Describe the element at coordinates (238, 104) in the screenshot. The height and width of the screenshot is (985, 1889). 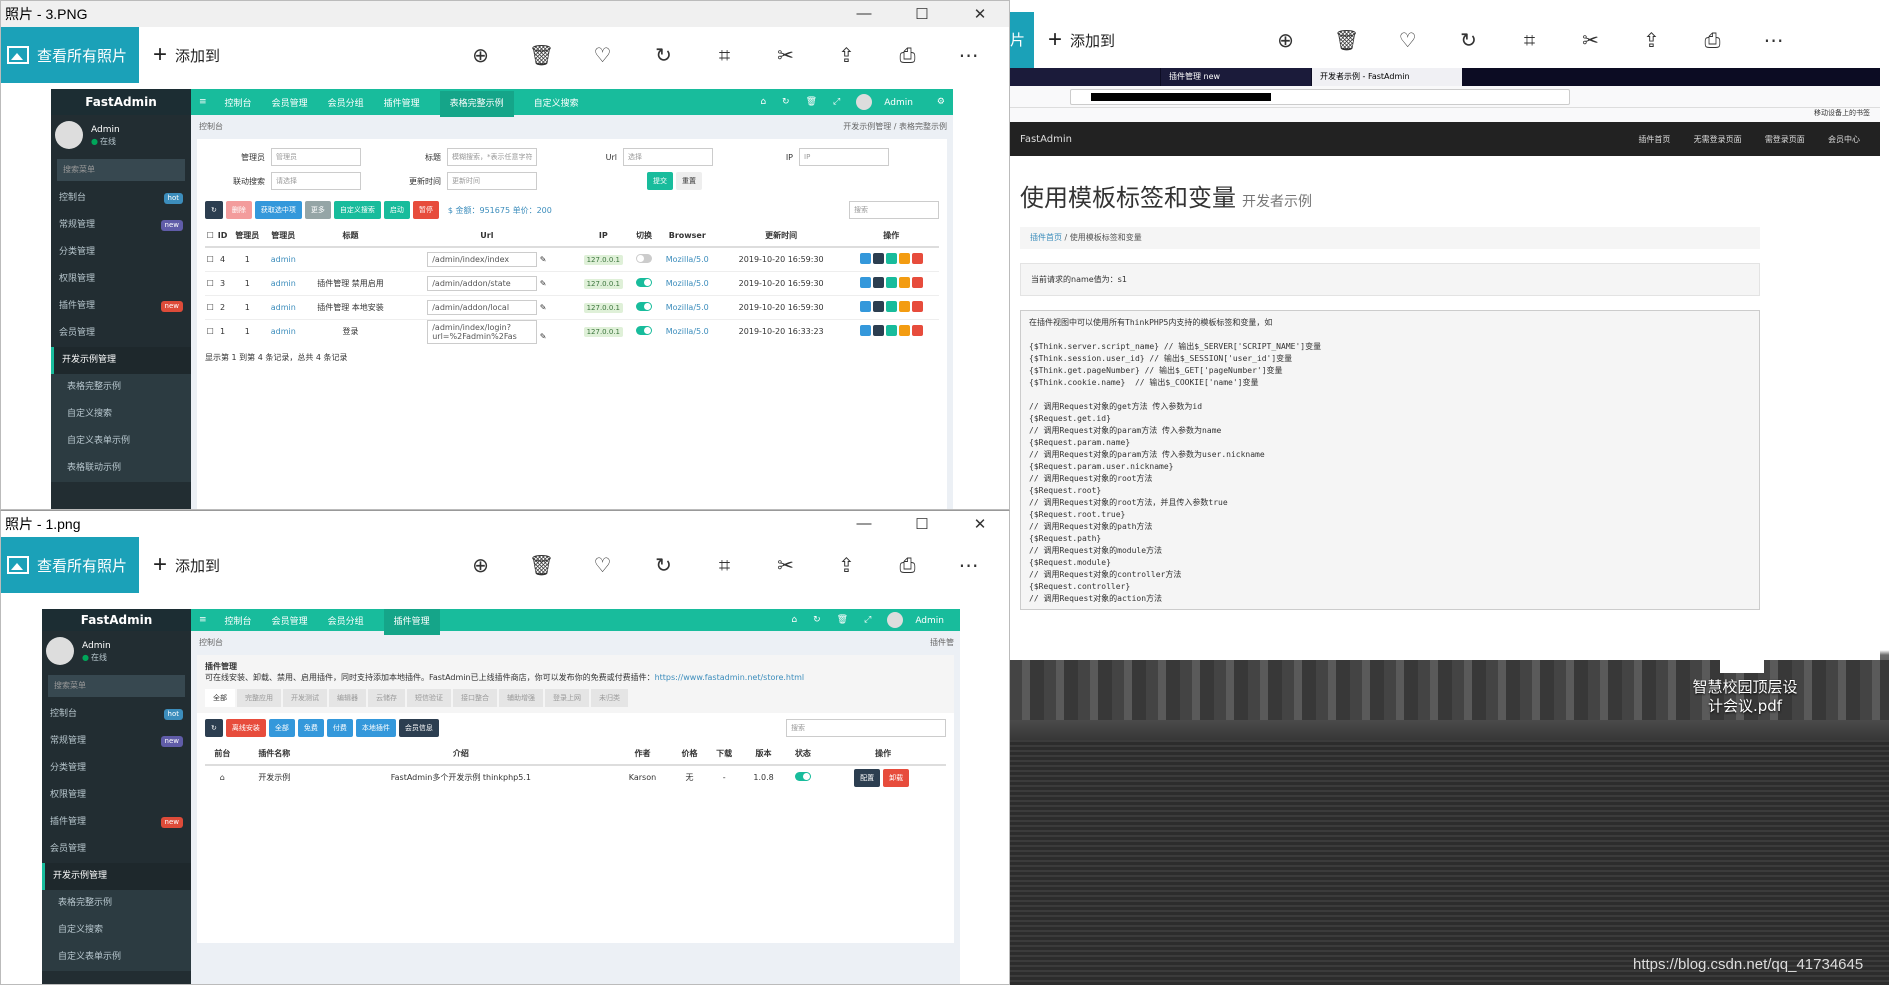
I see `top-nav-item: 控制台` at that location.